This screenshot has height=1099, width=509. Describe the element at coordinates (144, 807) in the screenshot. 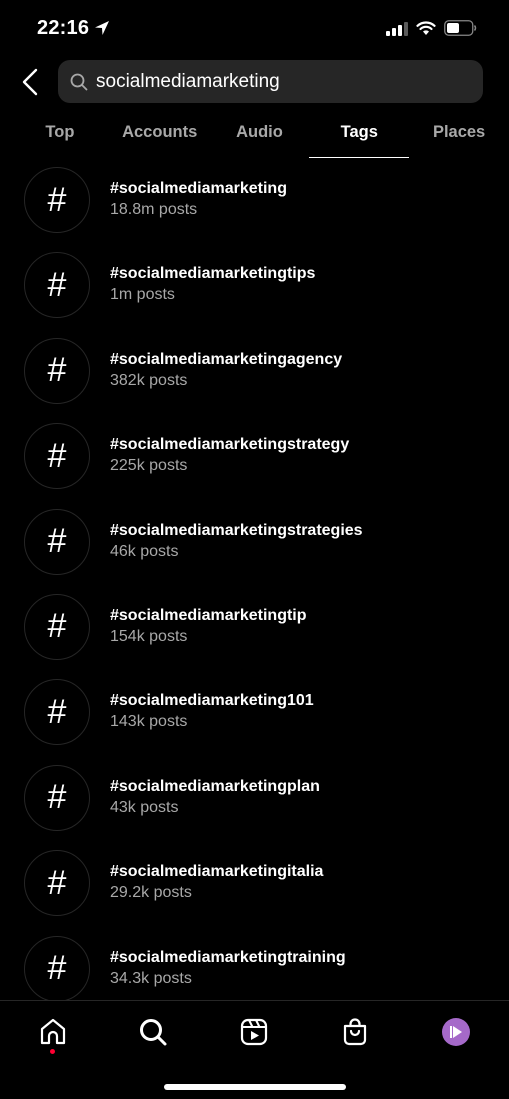

I see `post-count: 43k posts` at that location.